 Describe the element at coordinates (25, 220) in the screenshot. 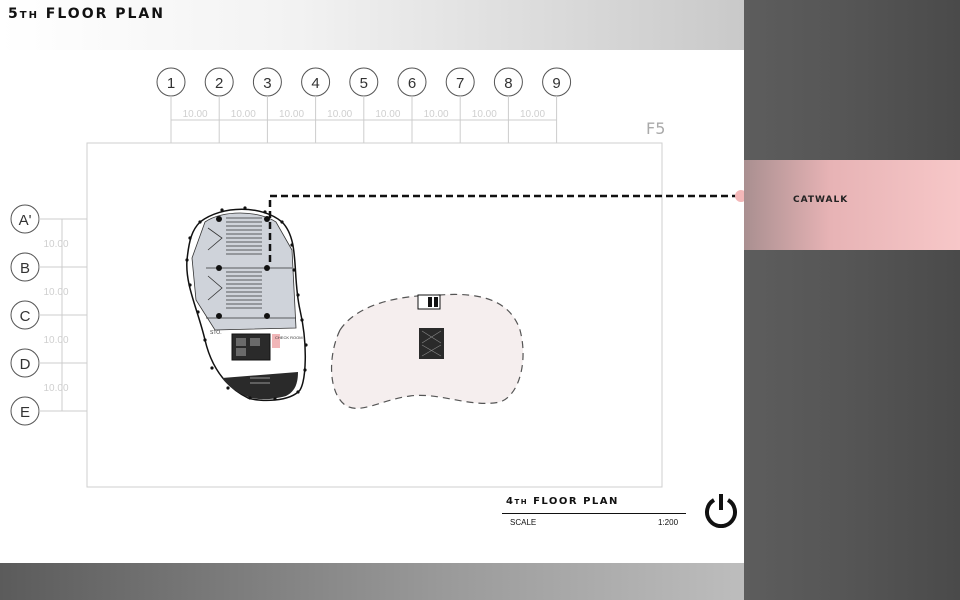

I see `row-label: A'` at that location.